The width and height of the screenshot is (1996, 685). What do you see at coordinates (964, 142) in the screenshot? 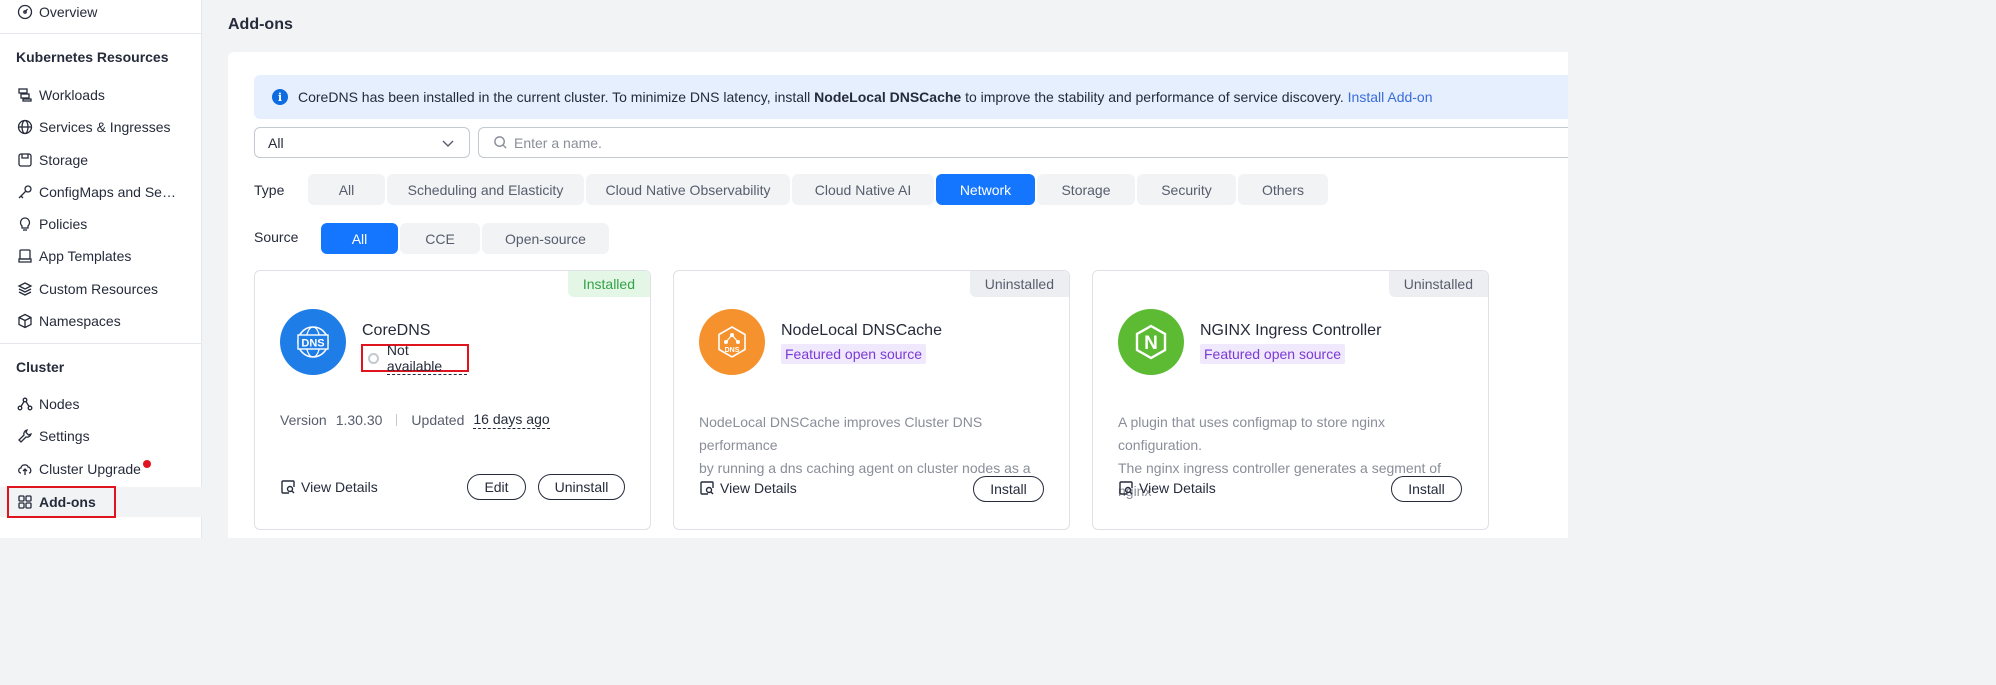
I see `search-input` at bounding box center [964, 142].